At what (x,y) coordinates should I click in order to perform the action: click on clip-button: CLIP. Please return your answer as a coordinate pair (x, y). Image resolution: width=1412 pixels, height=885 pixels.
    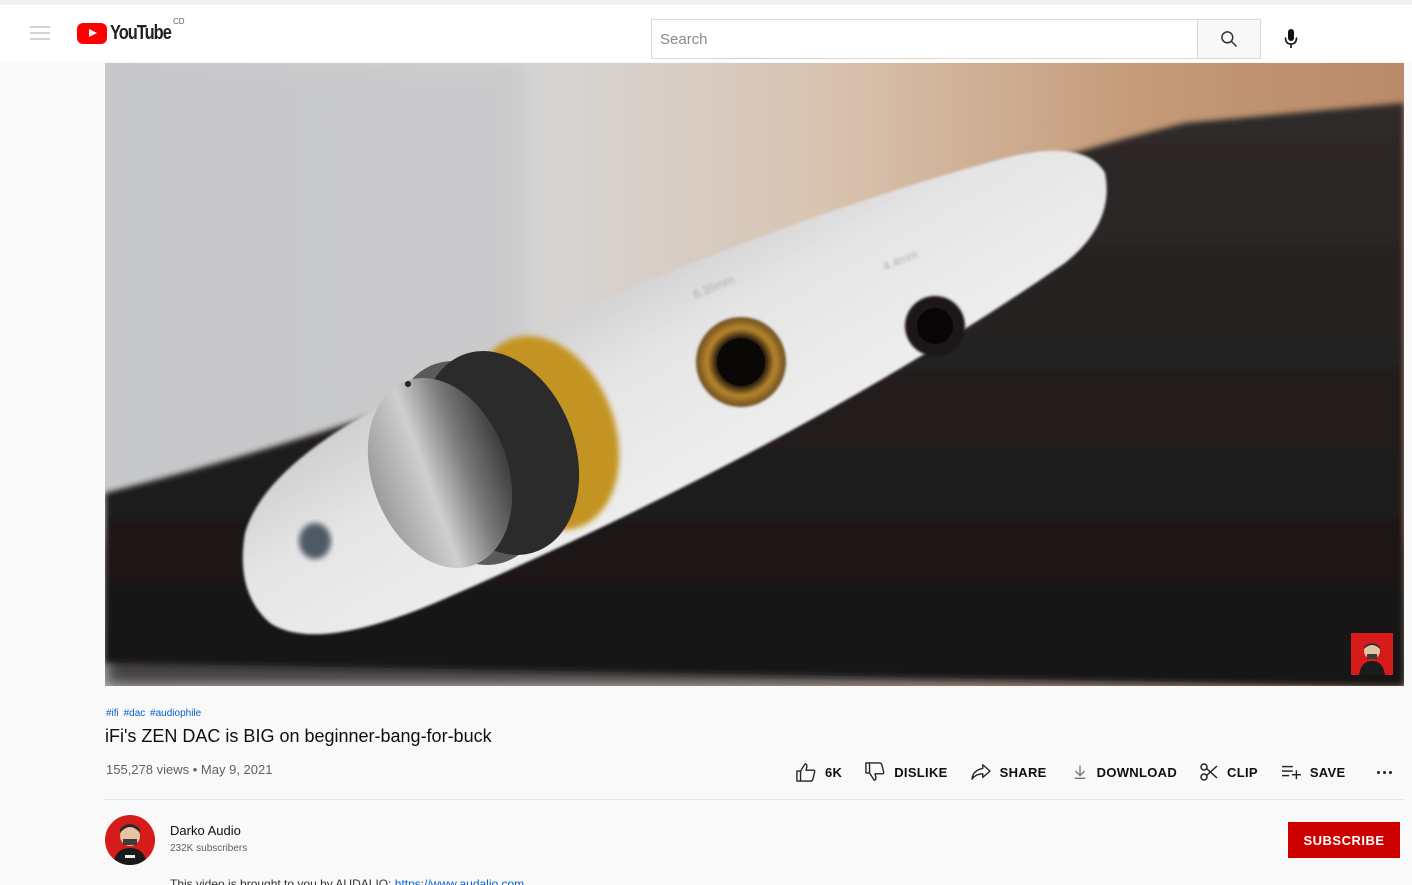
    Looking at the image, I should click on (1228, 772).